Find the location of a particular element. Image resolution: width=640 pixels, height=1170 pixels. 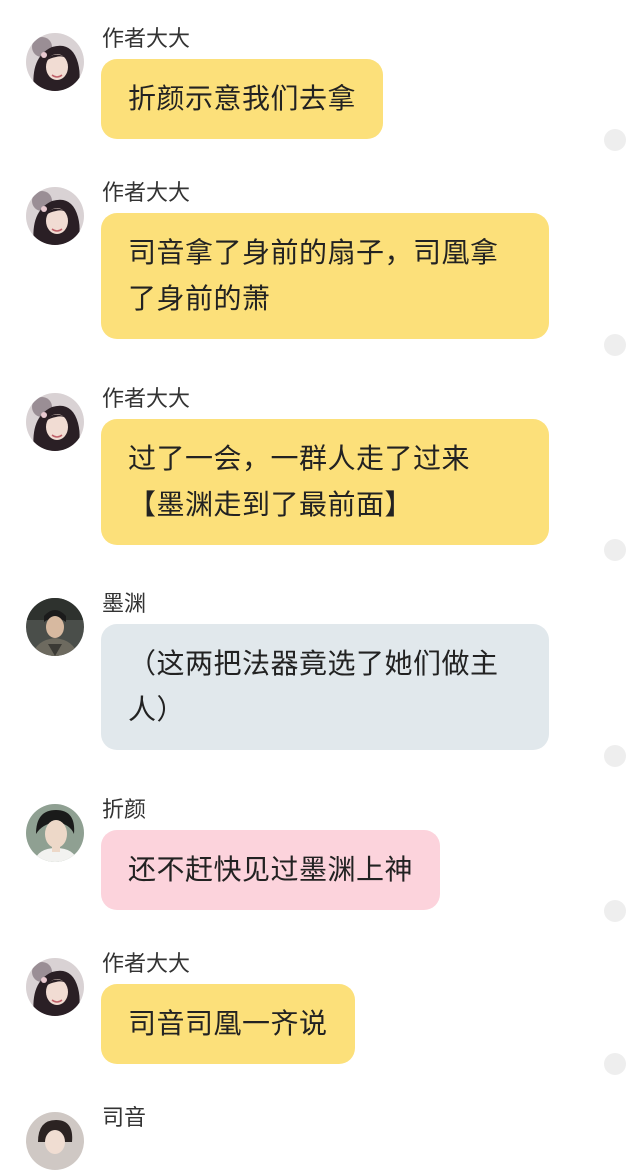

zheyan-avatar is located at coordinates (55, 833).